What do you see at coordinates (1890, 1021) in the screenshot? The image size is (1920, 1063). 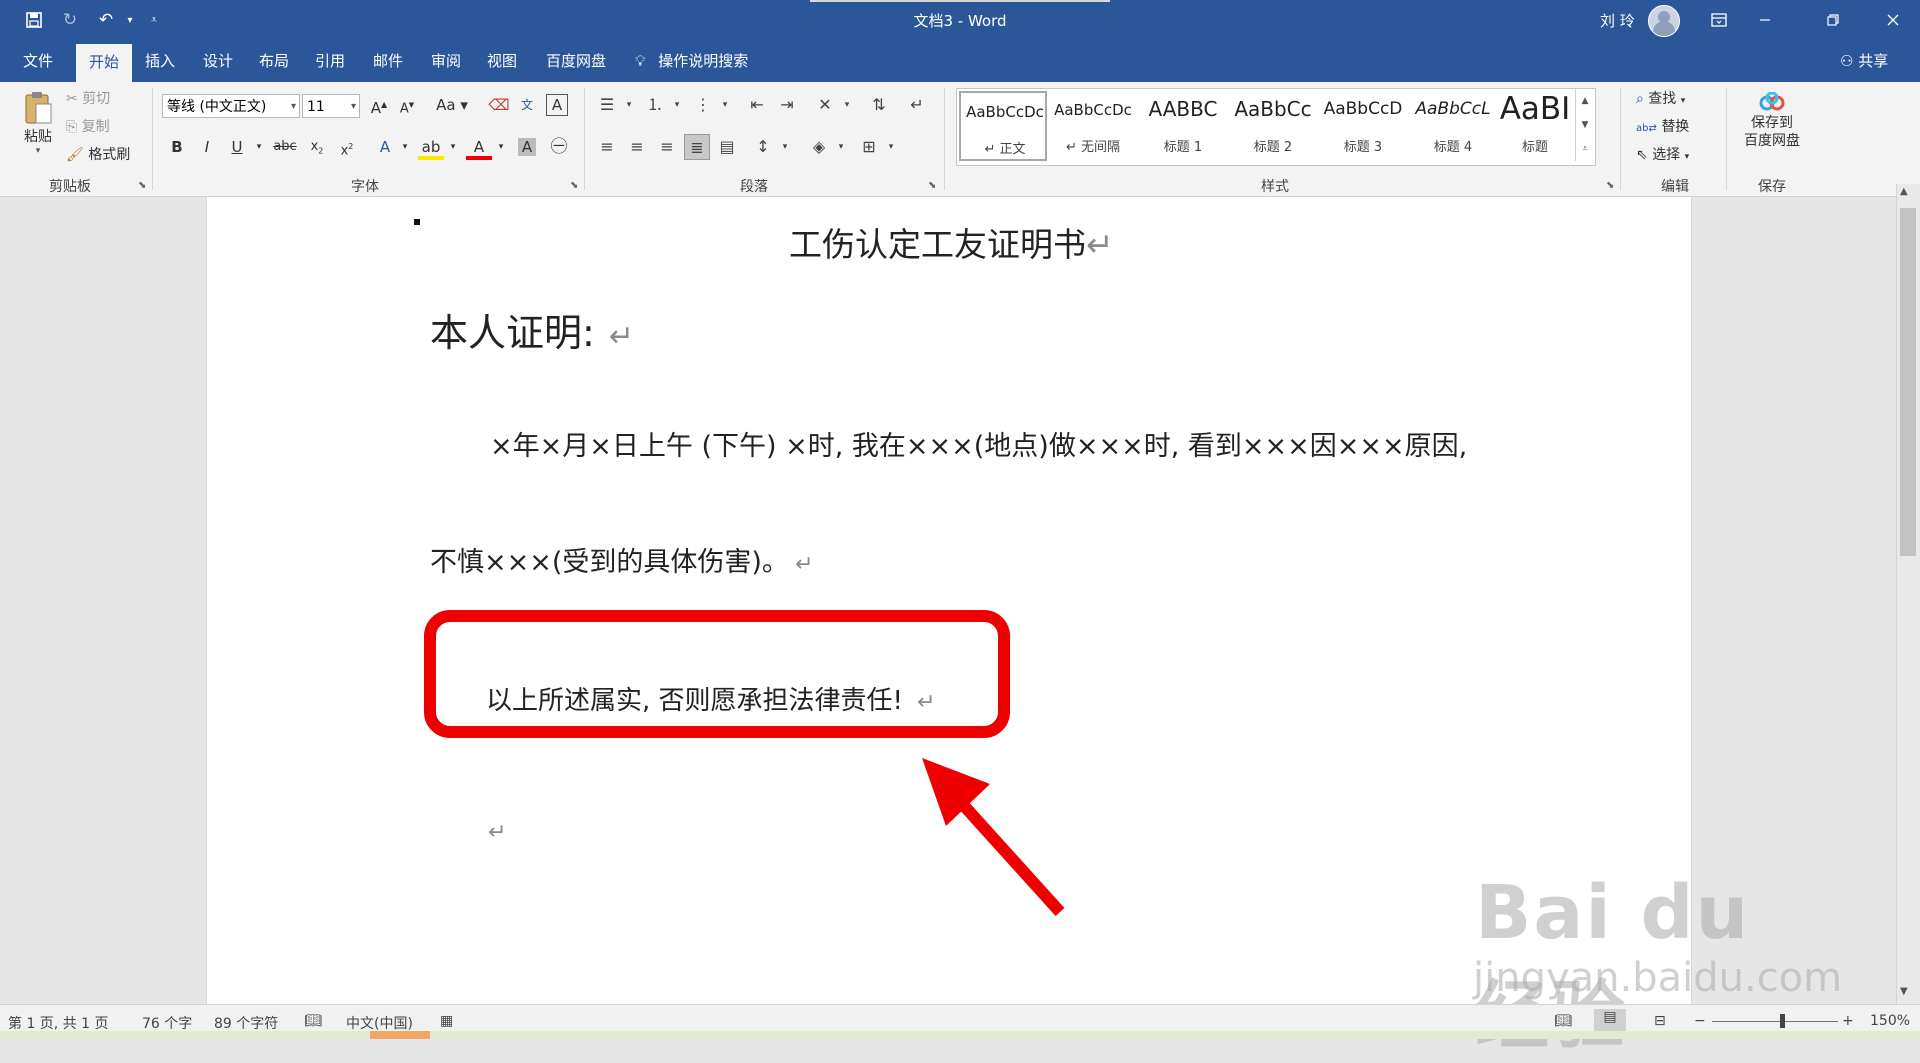 I see `zoom-level: 150%` at bounding box center [1890, 1021].